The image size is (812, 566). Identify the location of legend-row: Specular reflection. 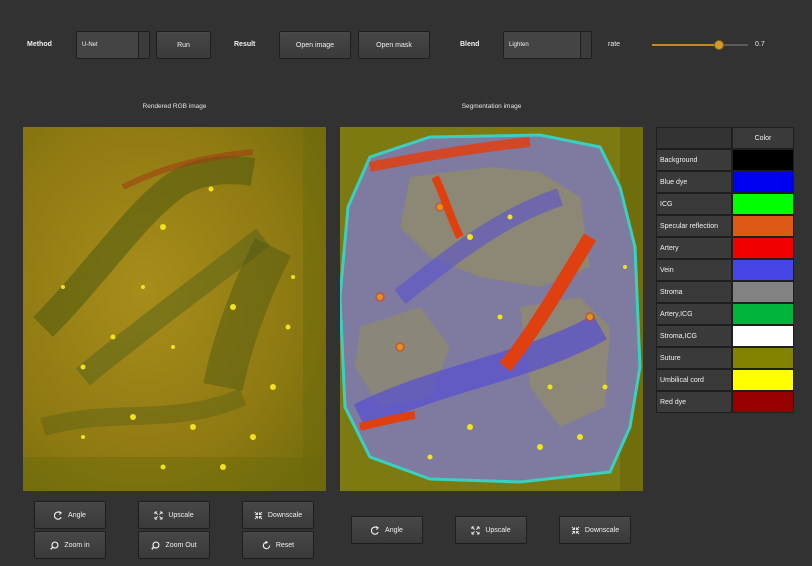
(725, 226).